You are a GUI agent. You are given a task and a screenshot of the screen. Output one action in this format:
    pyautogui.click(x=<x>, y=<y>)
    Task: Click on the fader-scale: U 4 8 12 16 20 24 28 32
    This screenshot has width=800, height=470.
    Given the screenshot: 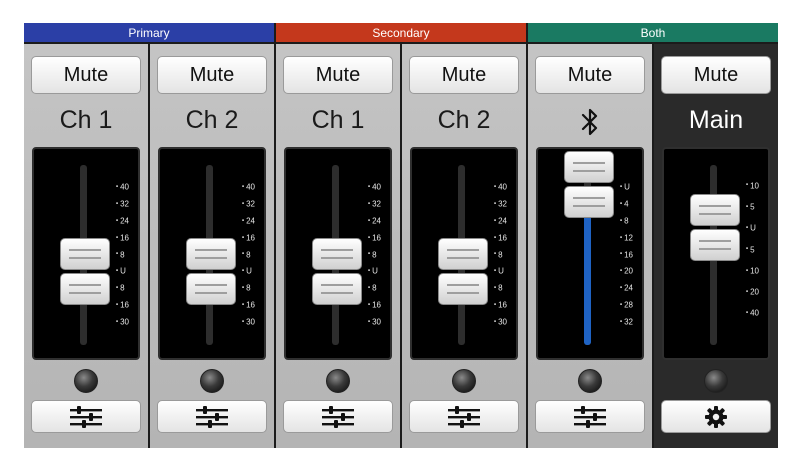 What is the action you would take?
    pyautogui.click(x=633, y=253)
    